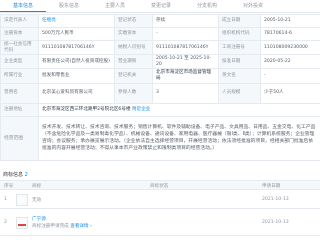 Image resolution: width=320 pixels, height=240 pixels. I want to click on section-title-text: 商标信息, so click(13, 175).